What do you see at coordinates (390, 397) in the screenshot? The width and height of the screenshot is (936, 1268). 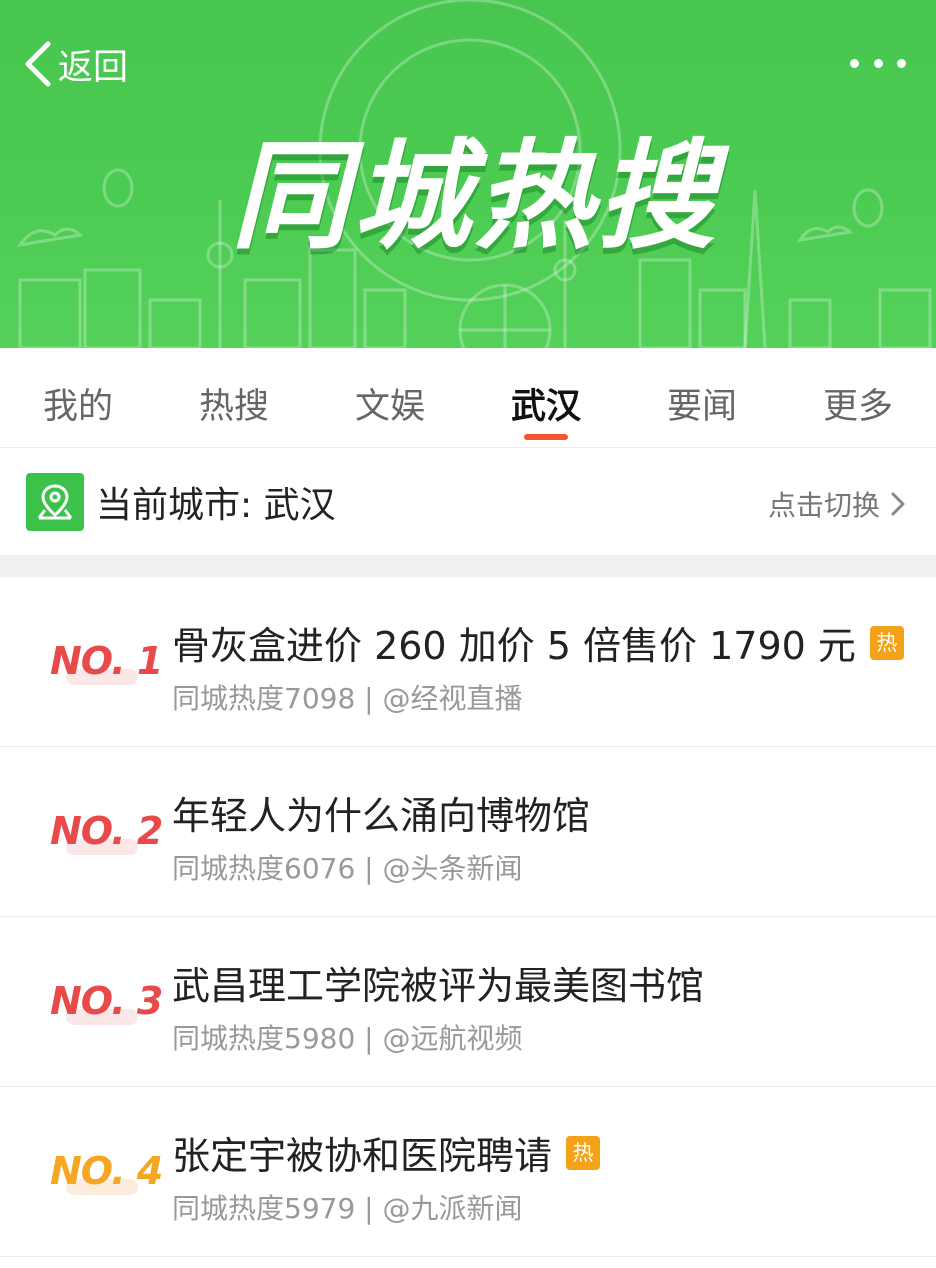 I see `tab-entertainment: 文娱` at bounding box center [390, 397].